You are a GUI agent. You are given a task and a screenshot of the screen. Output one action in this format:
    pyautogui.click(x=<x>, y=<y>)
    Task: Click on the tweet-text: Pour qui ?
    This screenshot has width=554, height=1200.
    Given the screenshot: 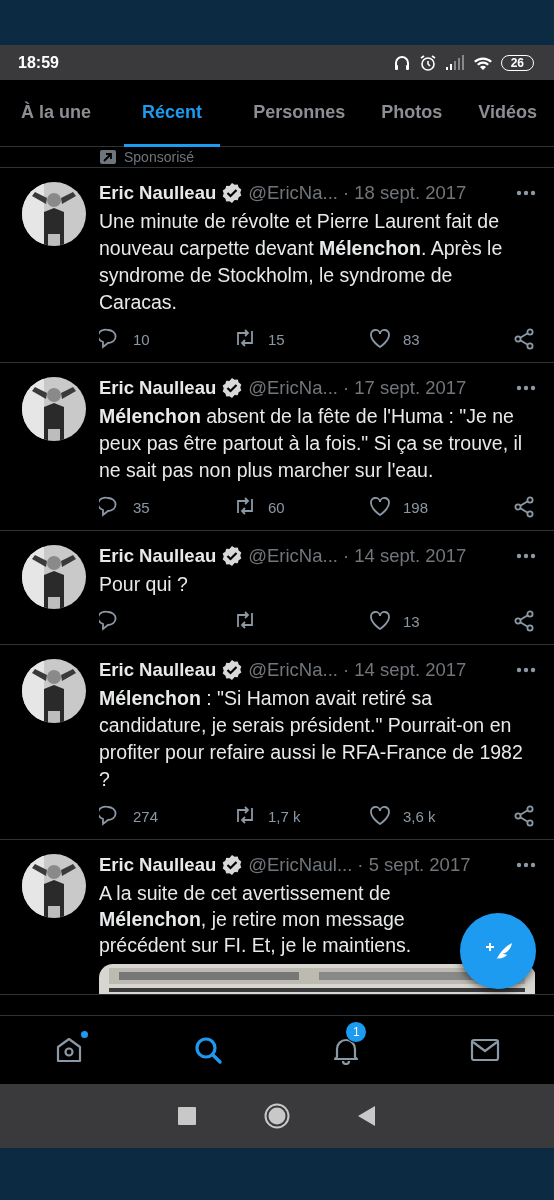 What is the action you would take?
    pyautogui.click(x=144, y=584)
    